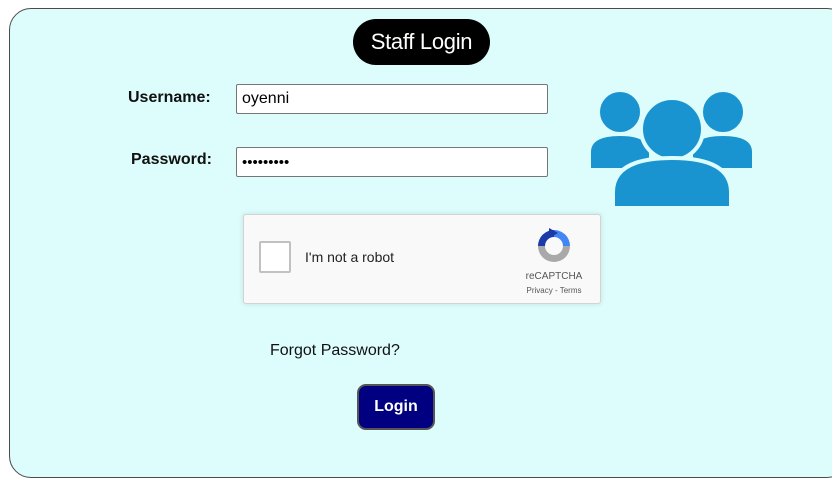  Describe the element at coordinates (421, 42) in the screenshot. I see `page-title: Staff Login` at that location.